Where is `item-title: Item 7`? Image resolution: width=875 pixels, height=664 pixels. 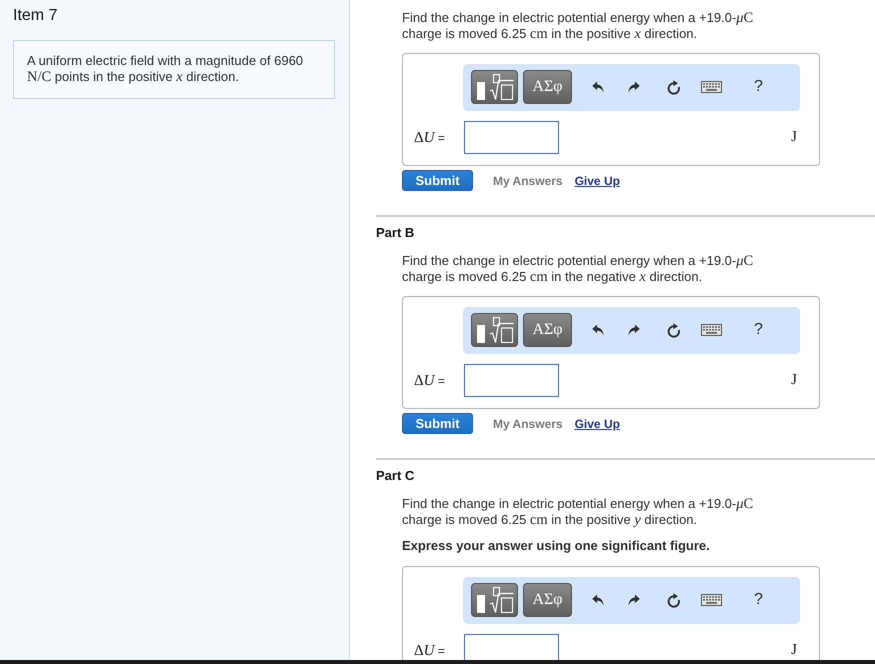
item-title: Item 7 is located at coordinates (35, 16).